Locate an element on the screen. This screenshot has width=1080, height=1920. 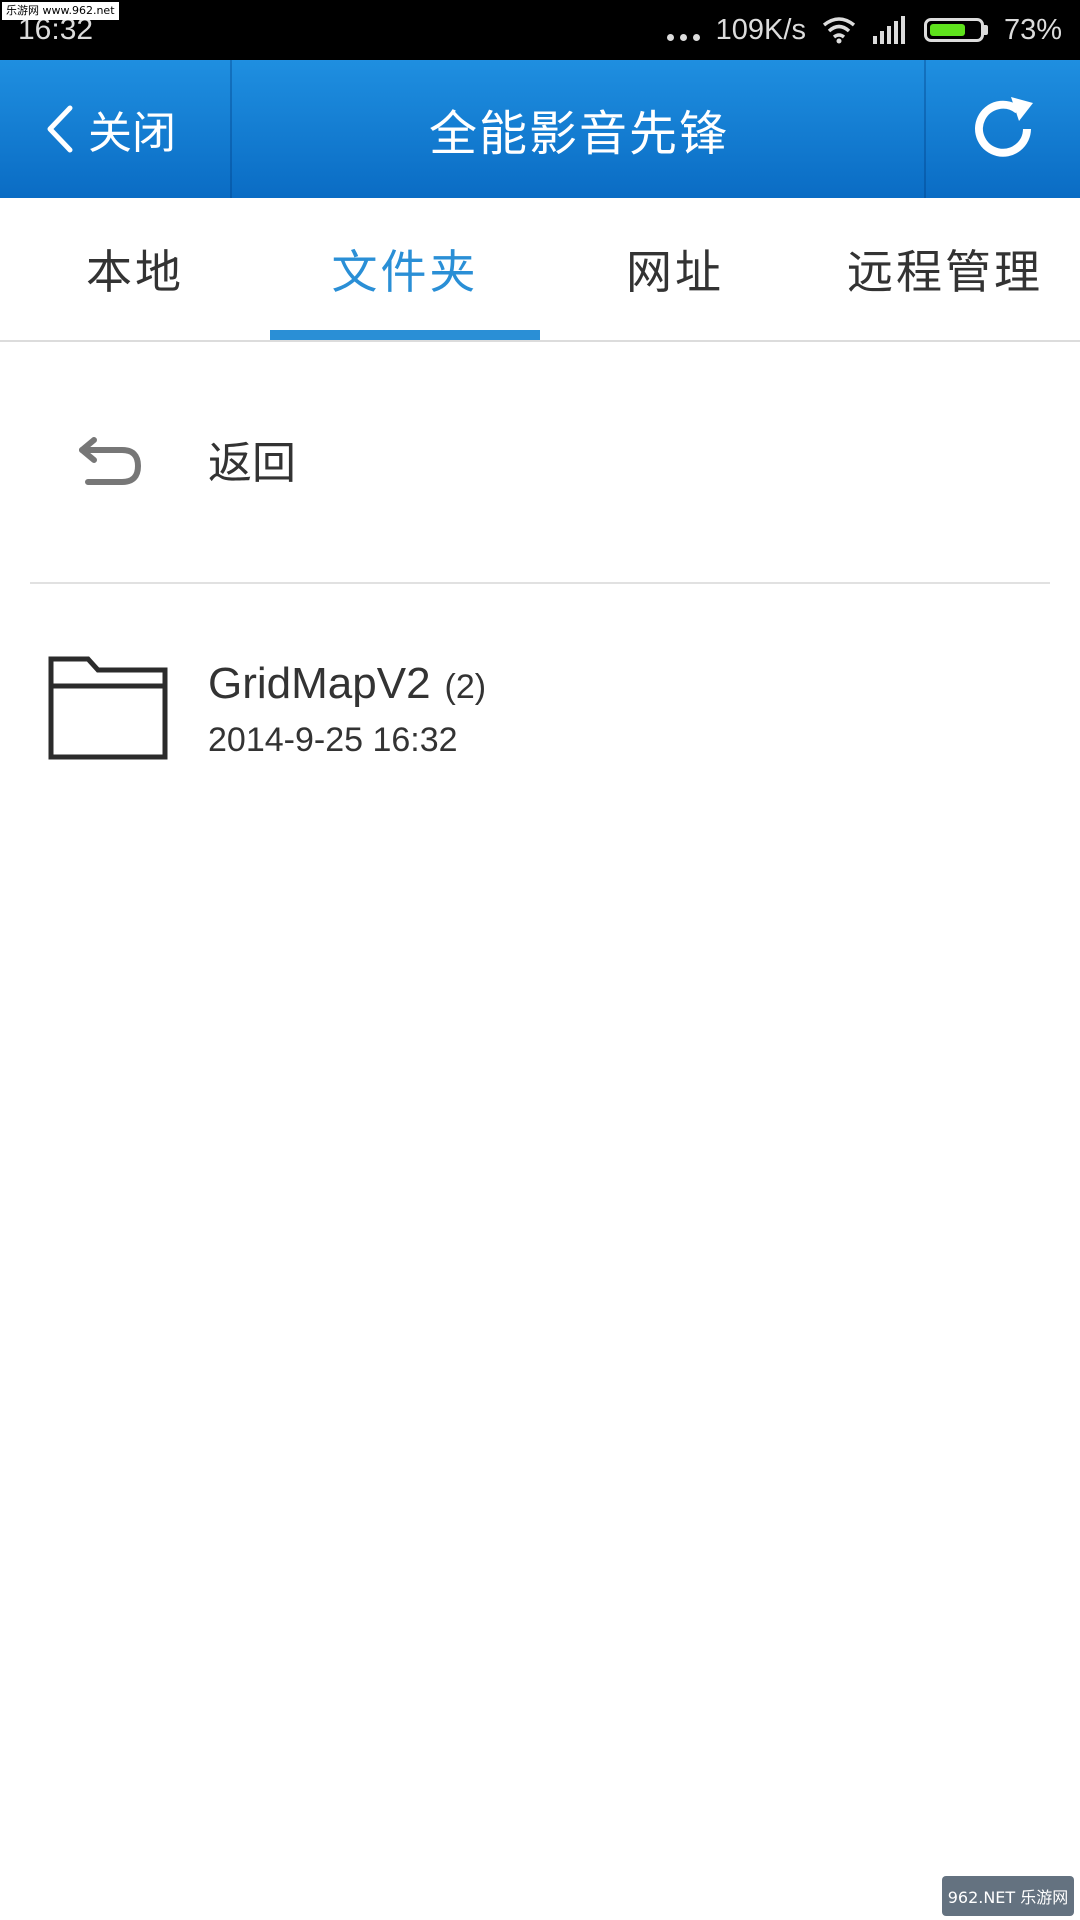
tab-remote-management: 远程管理 is located at coordinates (945, 269).